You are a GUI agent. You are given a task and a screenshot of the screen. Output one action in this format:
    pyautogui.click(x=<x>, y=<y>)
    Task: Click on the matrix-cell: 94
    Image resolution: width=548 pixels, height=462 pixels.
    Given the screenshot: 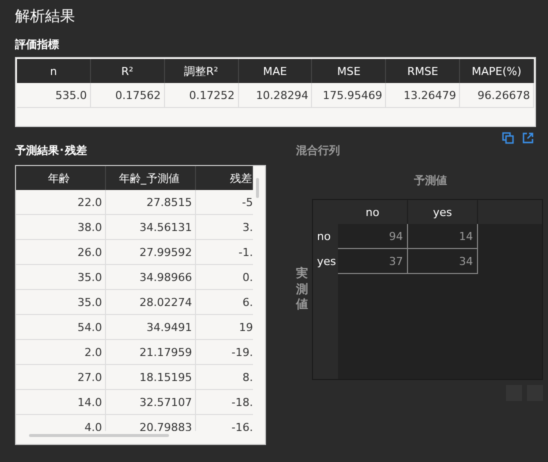 What is the action you would take?
    pyautogui.click(x=373, y=236)
    